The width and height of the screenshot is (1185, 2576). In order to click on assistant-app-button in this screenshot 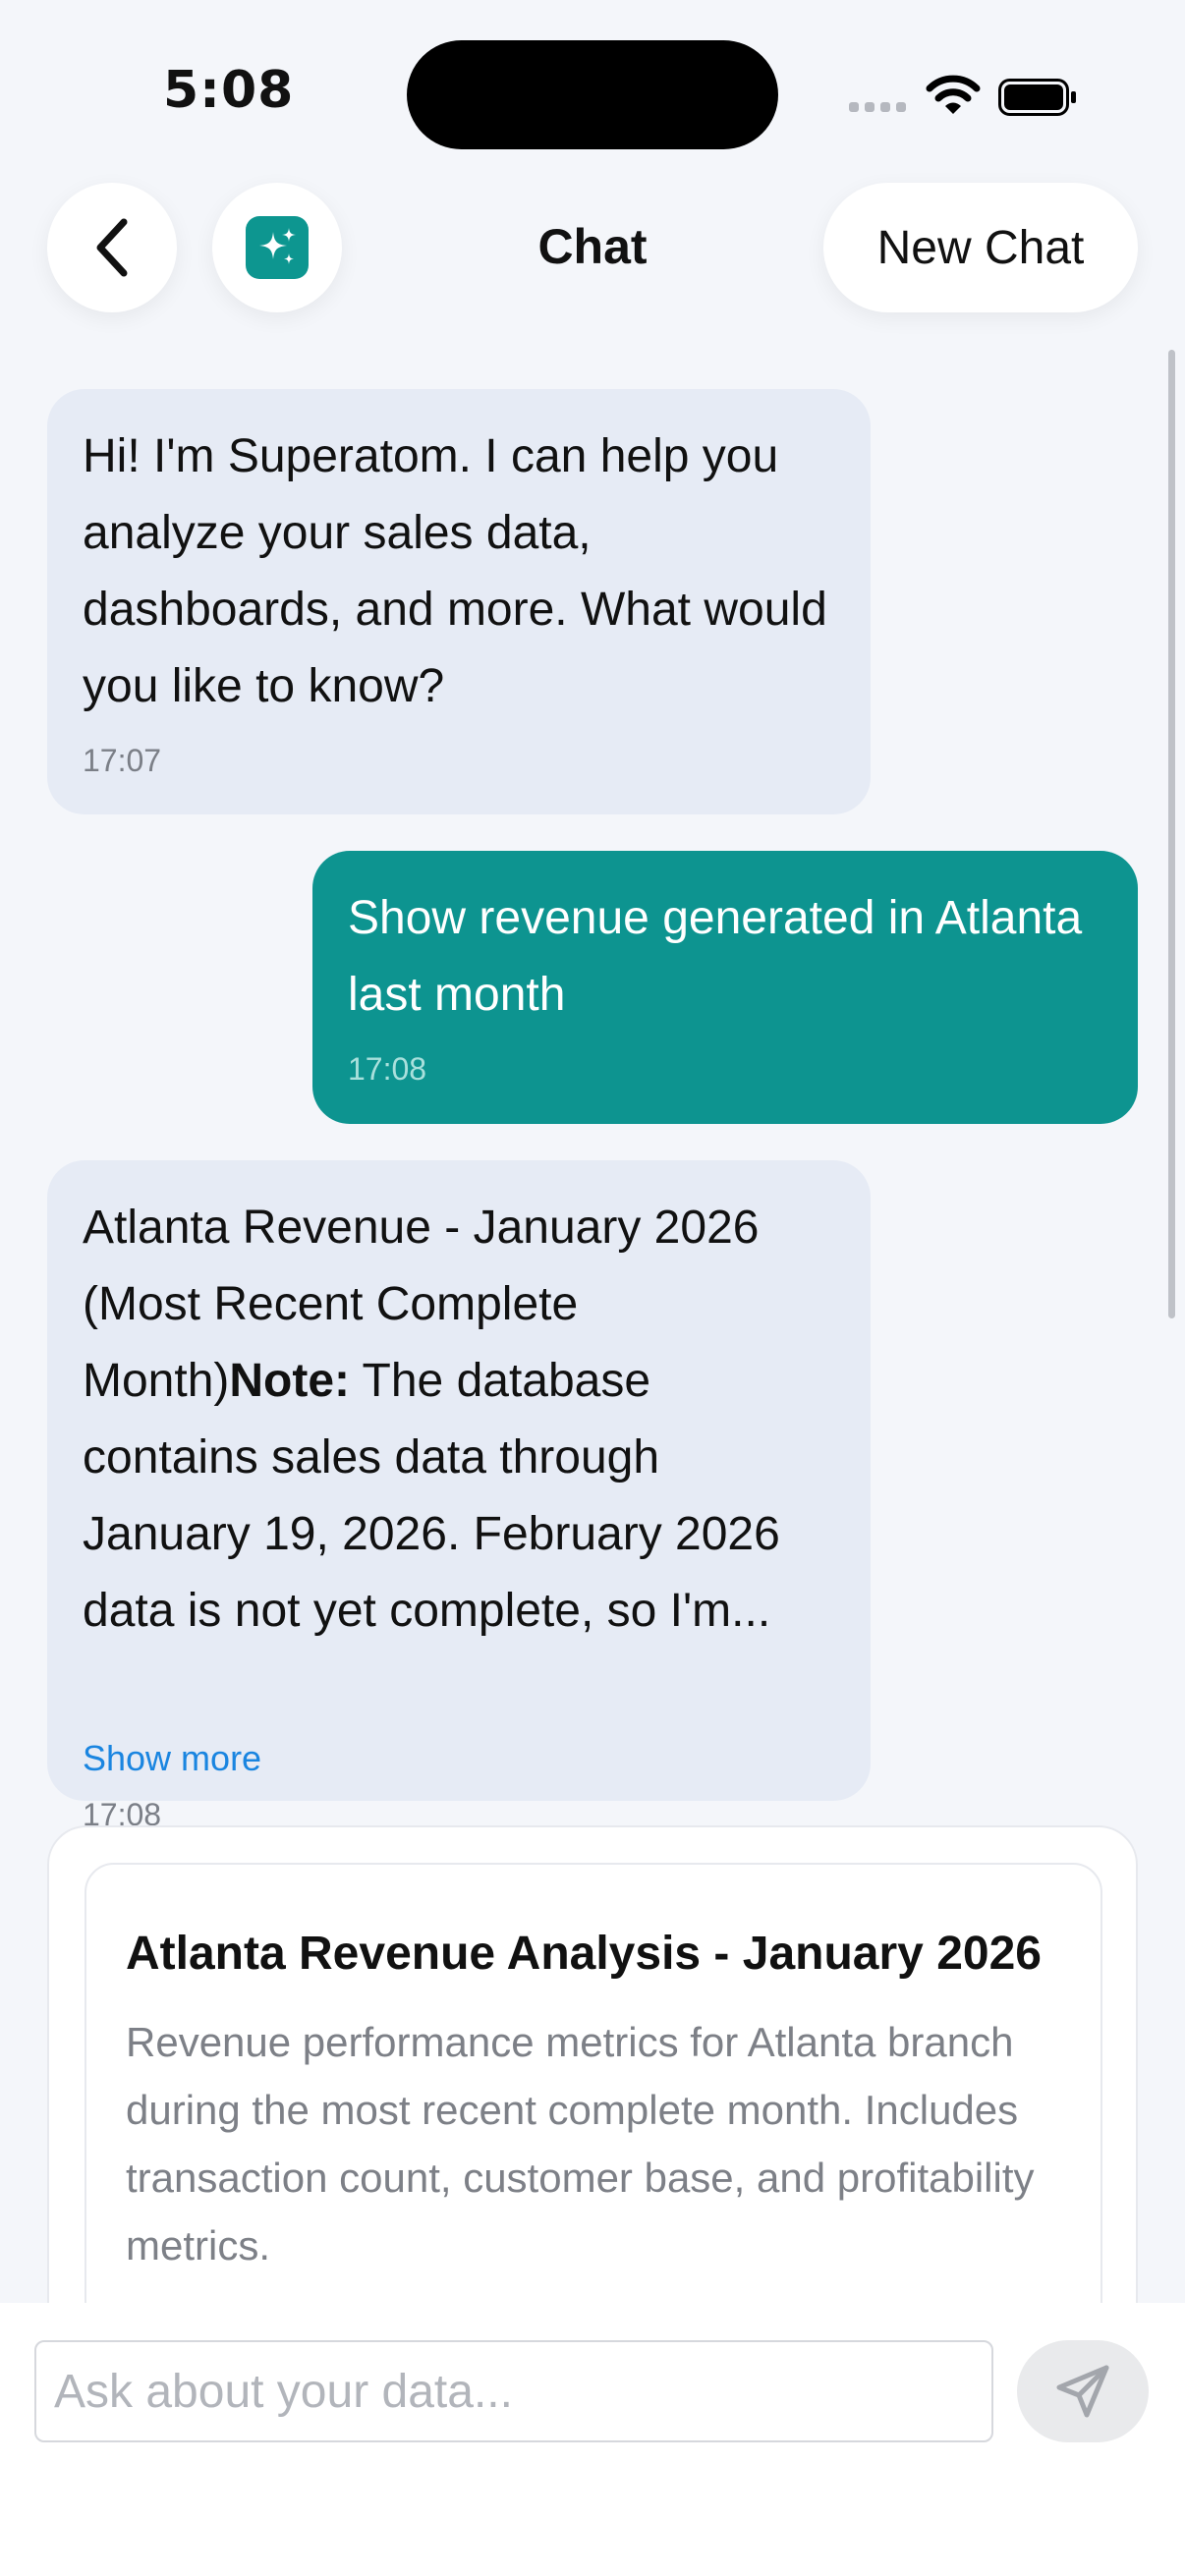, I will do `click(277, 247)`.